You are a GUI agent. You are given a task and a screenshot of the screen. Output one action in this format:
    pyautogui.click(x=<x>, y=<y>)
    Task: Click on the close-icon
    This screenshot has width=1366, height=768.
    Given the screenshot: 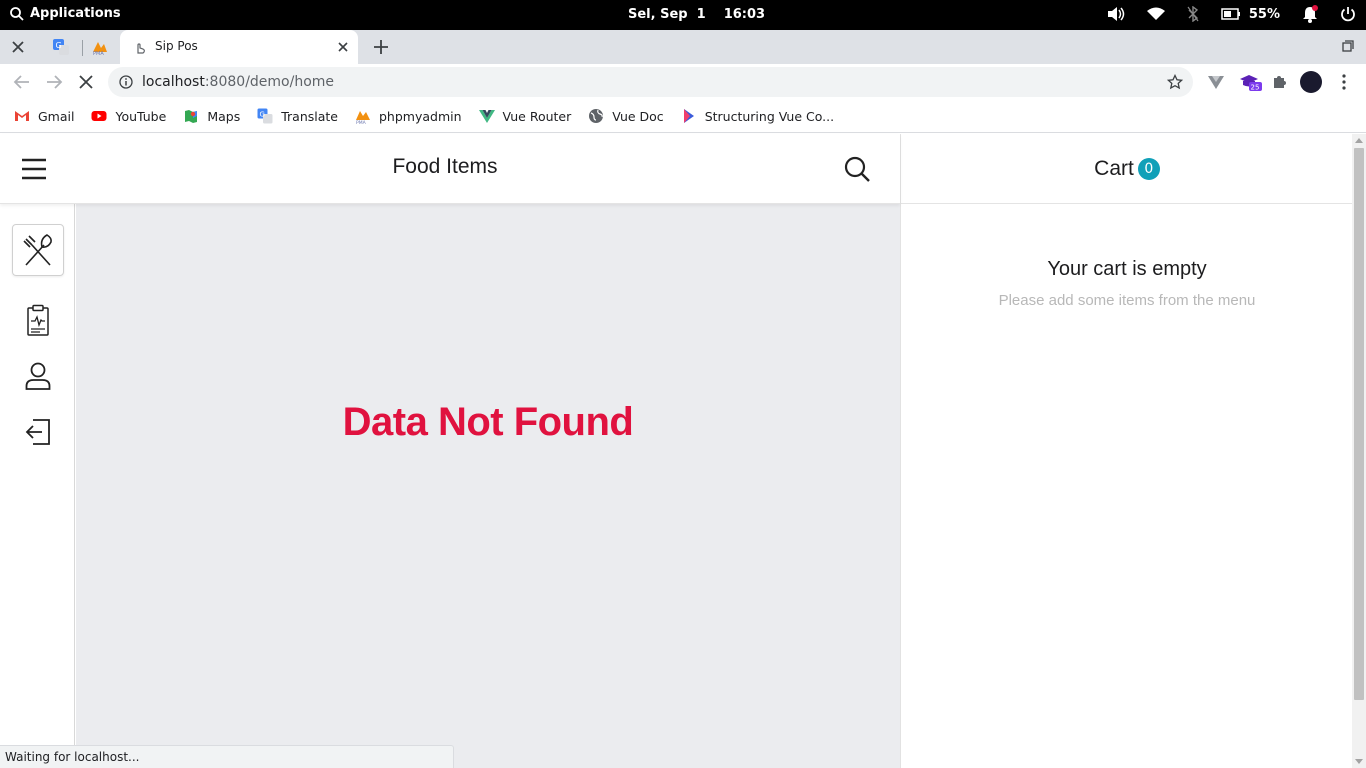 What is the action you would take?
    pyautogui.click(x=18, y=47)
    